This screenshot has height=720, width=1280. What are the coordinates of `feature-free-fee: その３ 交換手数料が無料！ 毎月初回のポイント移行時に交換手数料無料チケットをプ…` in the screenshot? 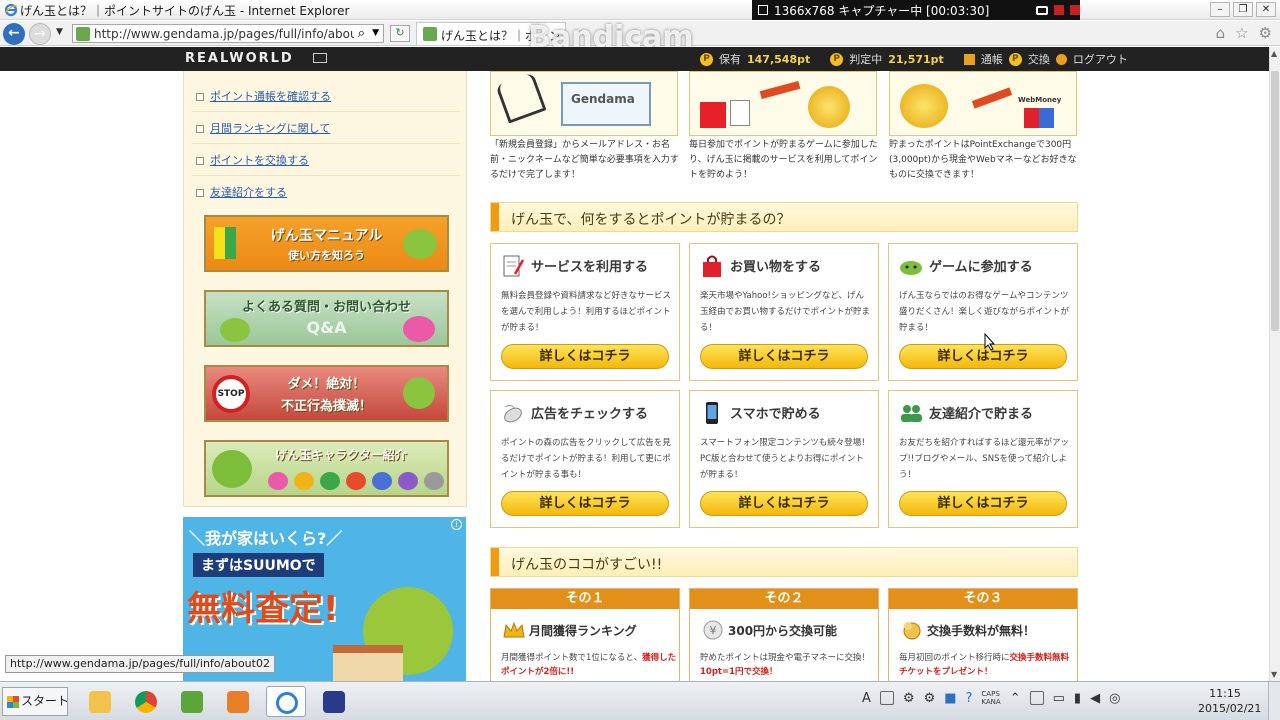 It's located at (983, 634).